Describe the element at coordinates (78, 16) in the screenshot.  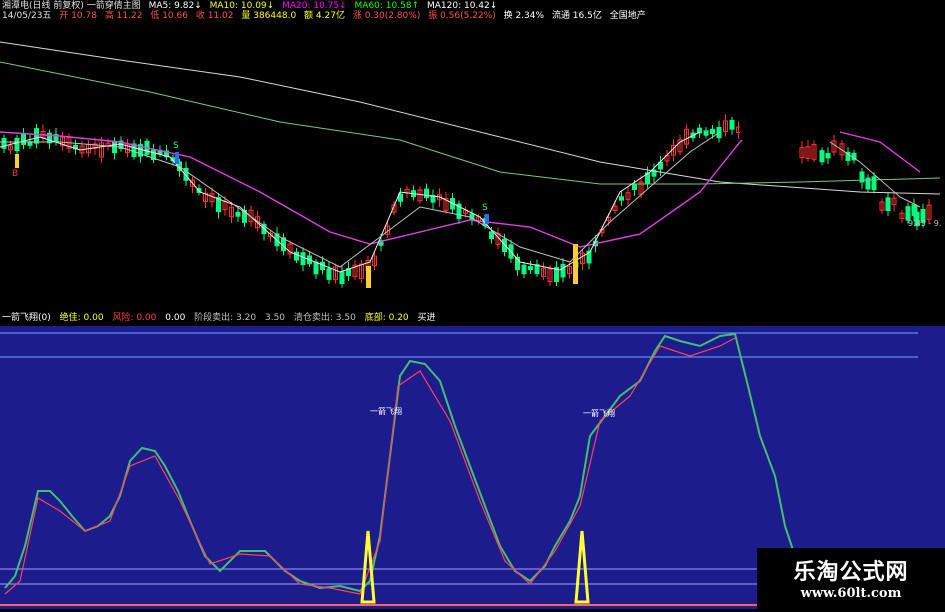
I see `quote-open: 开 10.78` at that location.